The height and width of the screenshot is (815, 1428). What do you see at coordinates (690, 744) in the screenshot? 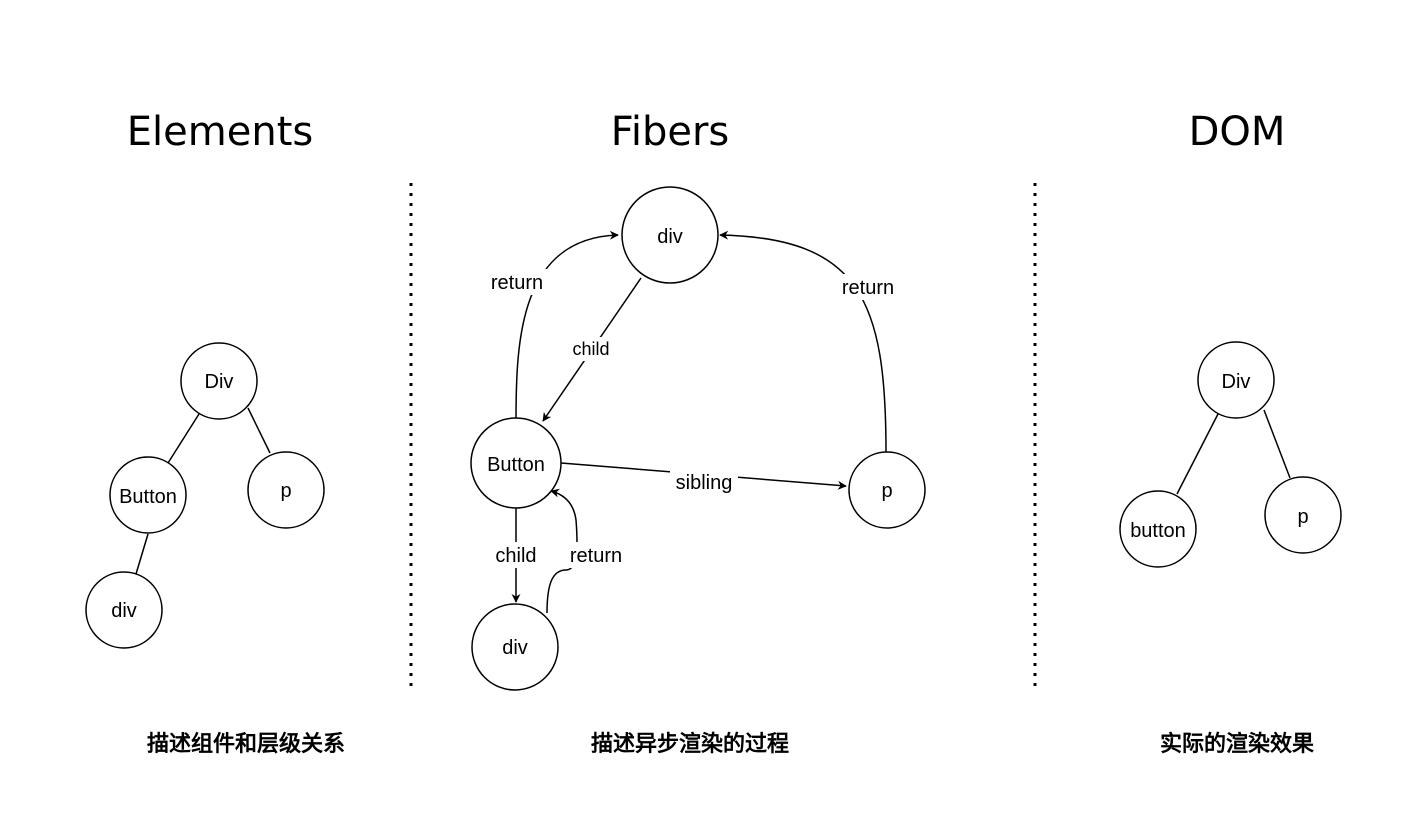
I see `fibers-caption: 描述异步渲染的过程` at bounding box center [690, 744].